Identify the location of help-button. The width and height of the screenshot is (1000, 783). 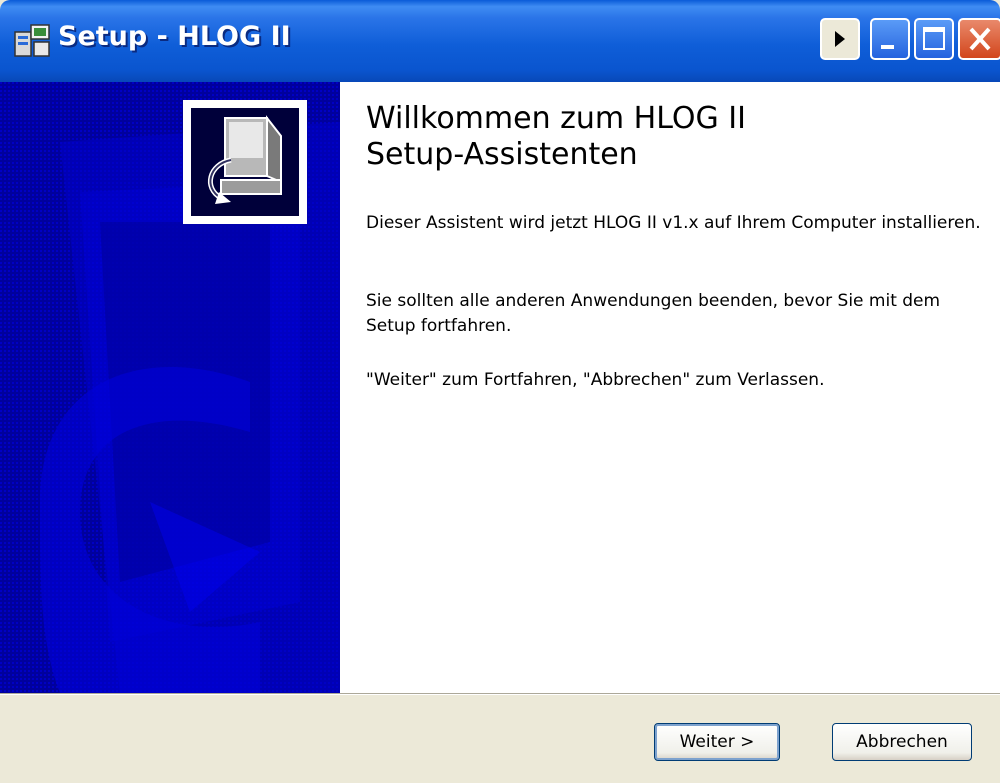
(840, 39).